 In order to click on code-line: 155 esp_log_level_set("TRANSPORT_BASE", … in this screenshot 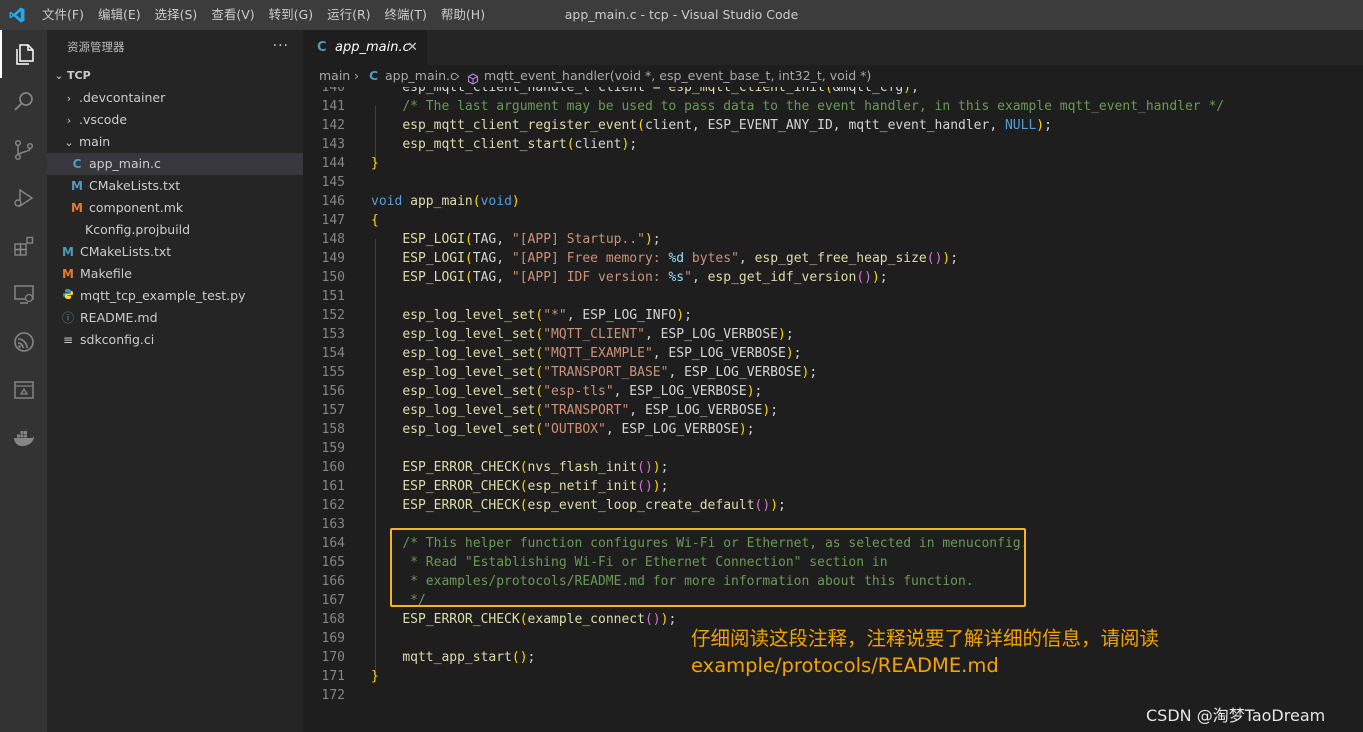, I will do `click(833, 372)`.